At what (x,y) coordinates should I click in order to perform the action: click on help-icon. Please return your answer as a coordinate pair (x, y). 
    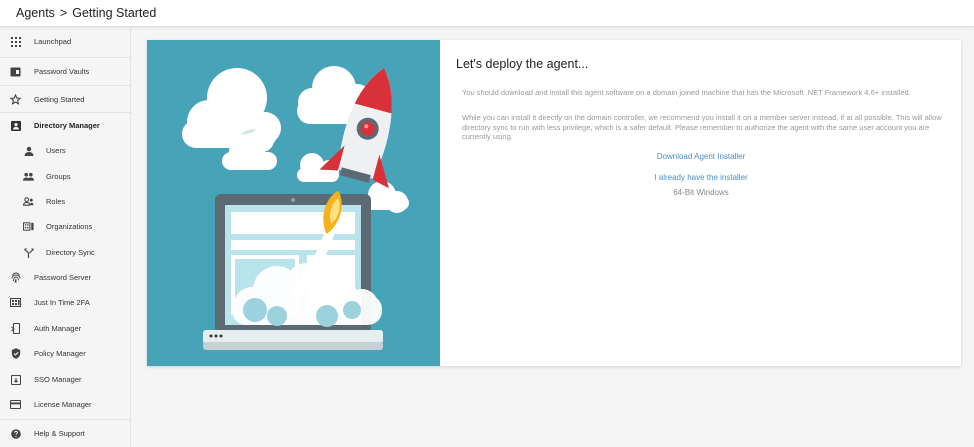
    Looking at the image, I should click on (15, 433).